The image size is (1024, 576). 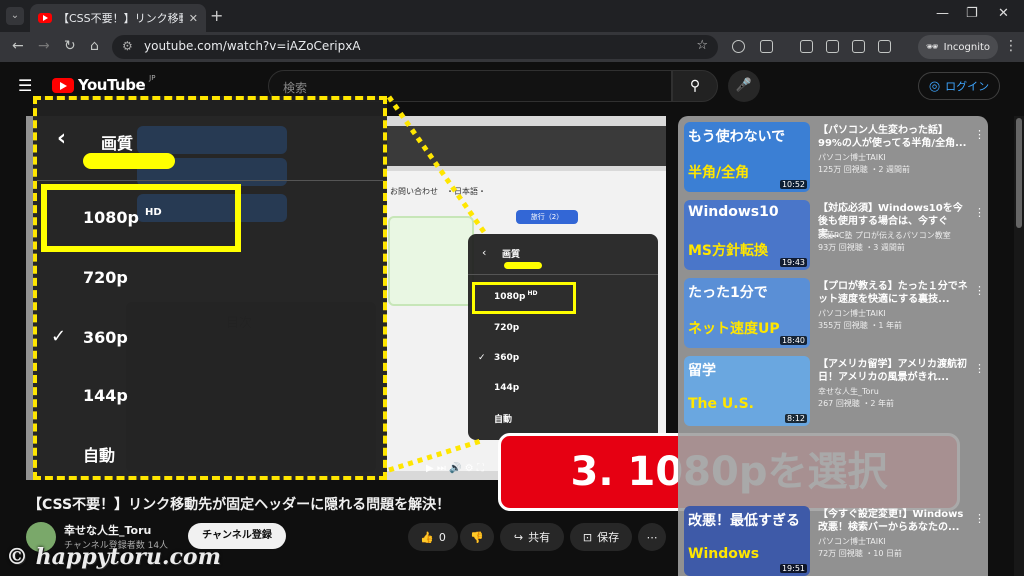 I want to click on region-label: JP, so click(x=152, y=78).